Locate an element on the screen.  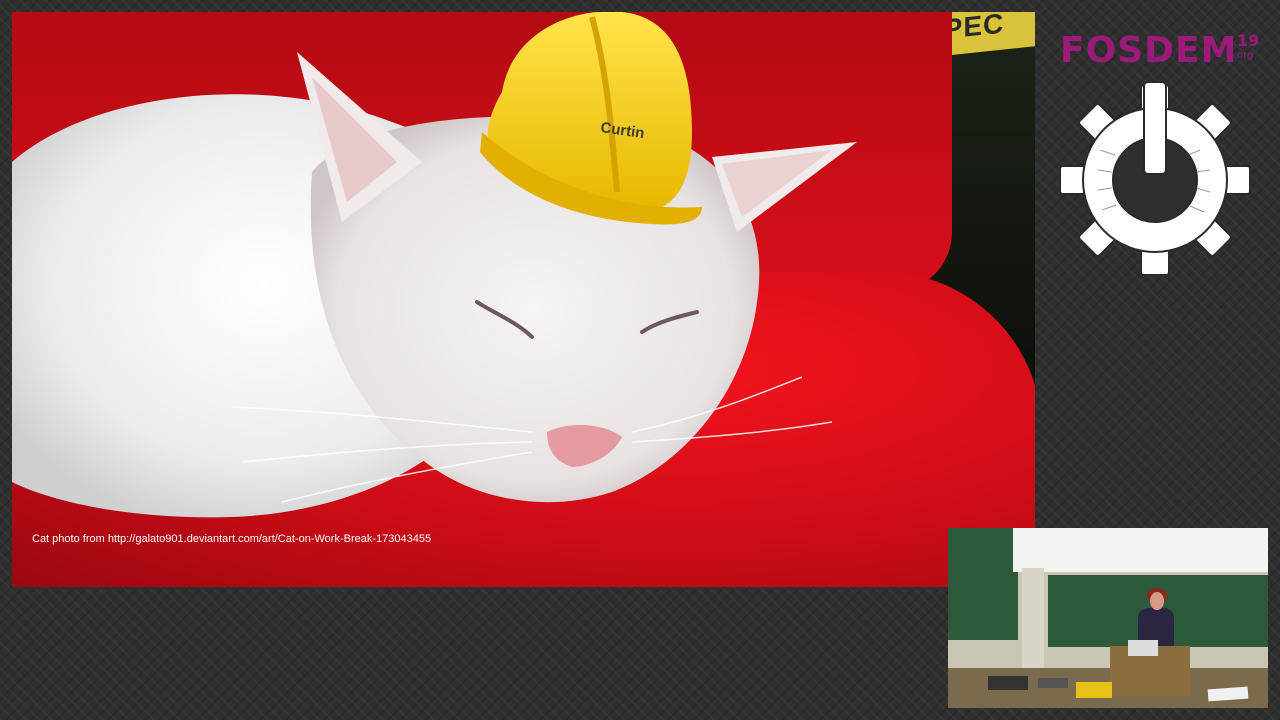
projection-screen is located at coordinates (1140, 550).